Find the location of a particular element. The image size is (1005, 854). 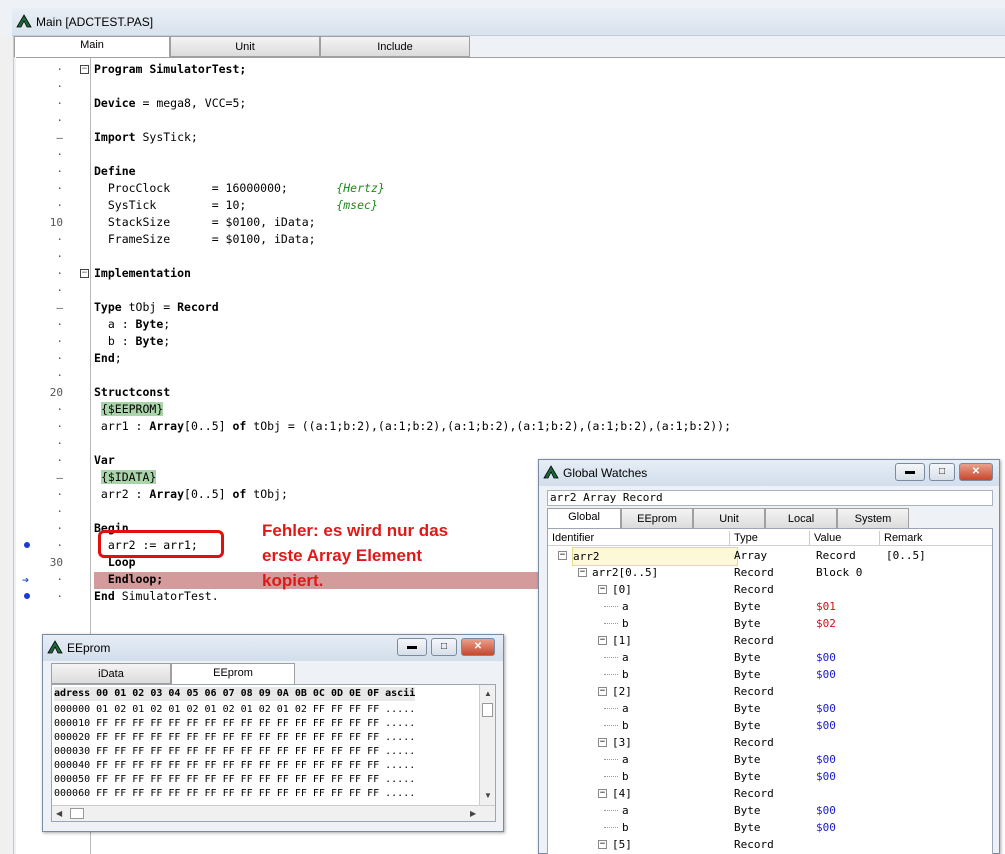

value-cell: Record is located at coordinates (836, 555).